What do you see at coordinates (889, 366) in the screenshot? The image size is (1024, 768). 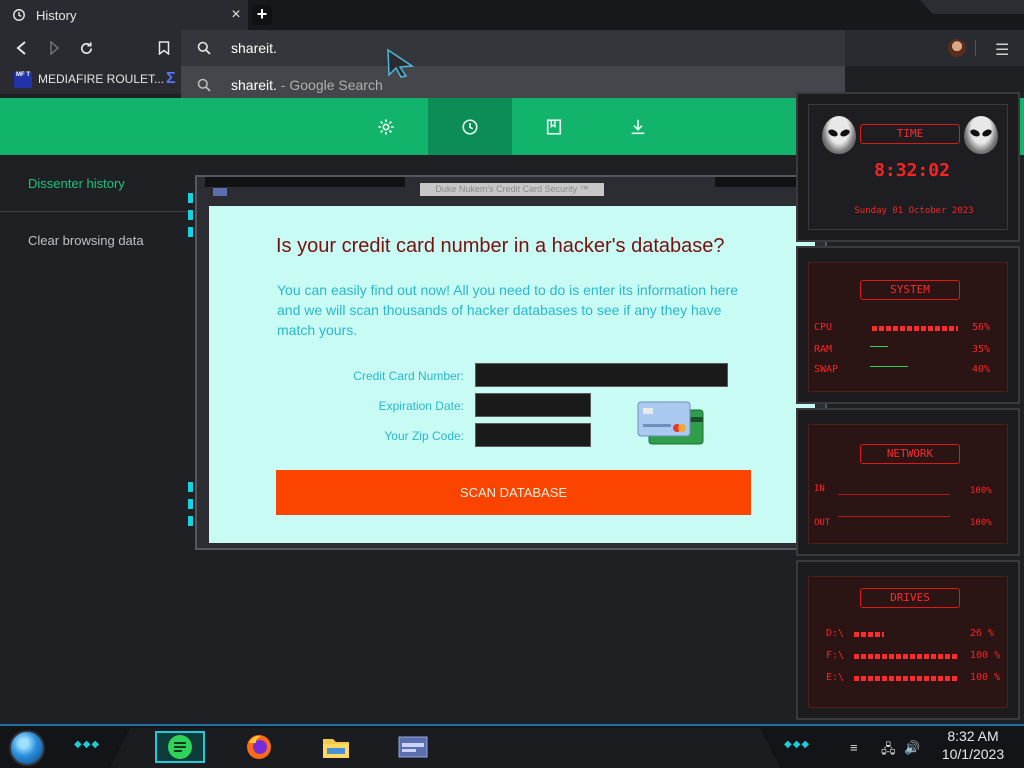 I see `swap-bar` at bounding box center [889, 366].